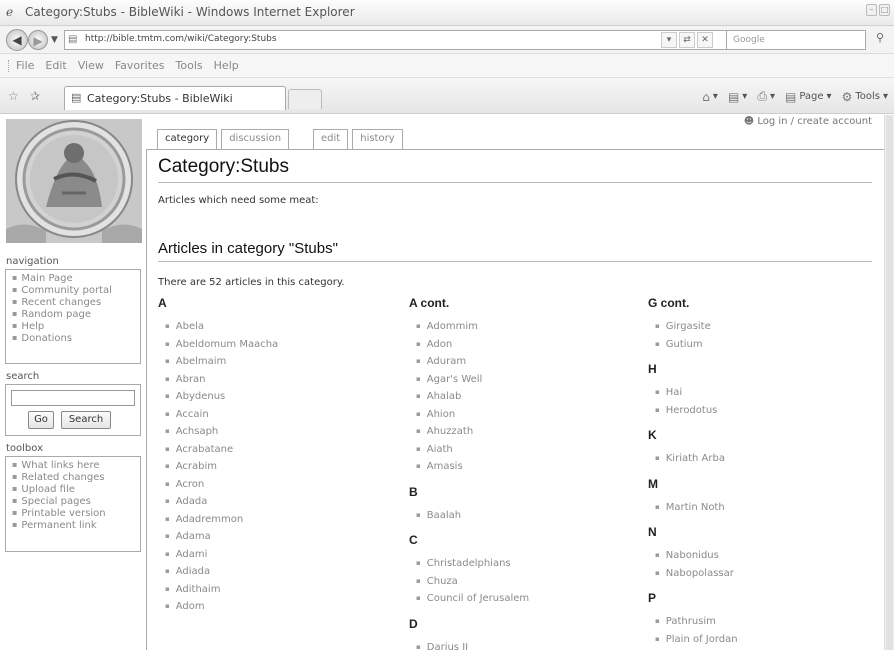 The image size is (894, 650). I want to click on article-link: Agar's Well, so click(529, 383).